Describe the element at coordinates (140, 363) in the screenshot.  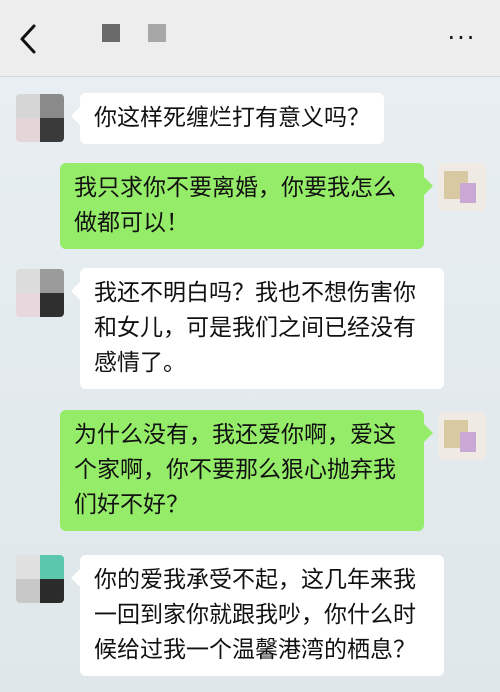
I see `message-text-line: 感情了。` at that location.